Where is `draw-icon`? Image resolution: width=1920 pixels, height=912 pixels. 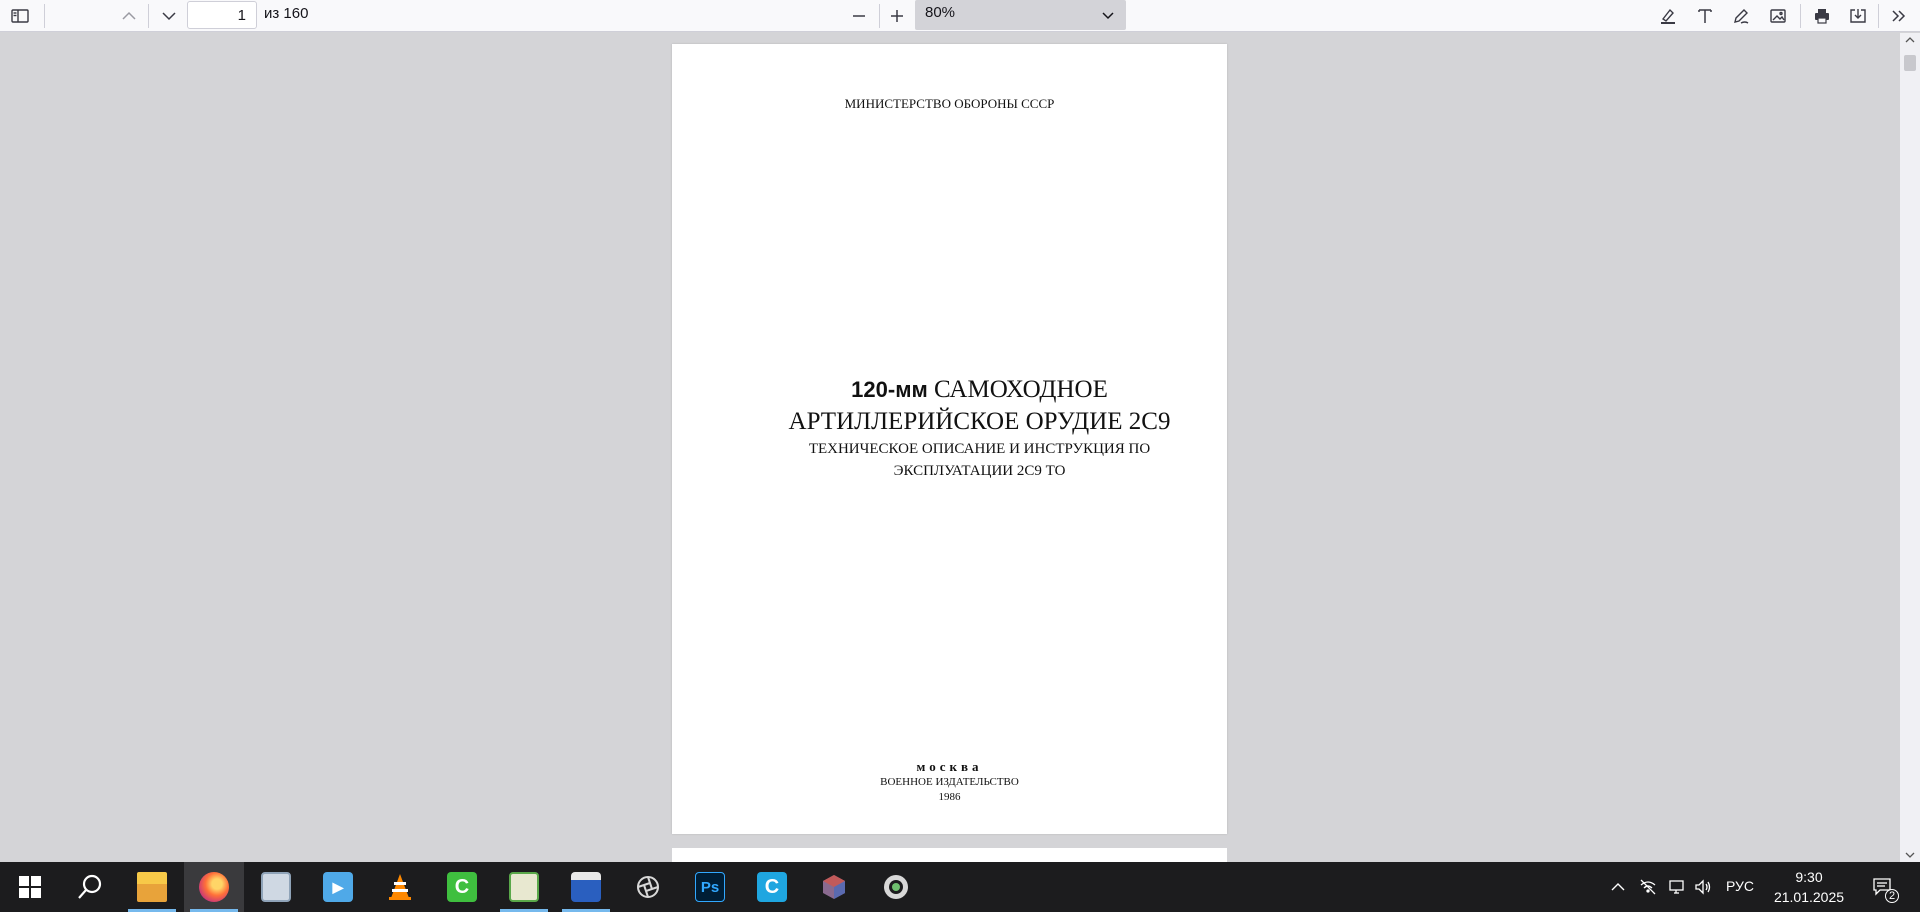 draw-icon is located at coordinates (1741, 16).